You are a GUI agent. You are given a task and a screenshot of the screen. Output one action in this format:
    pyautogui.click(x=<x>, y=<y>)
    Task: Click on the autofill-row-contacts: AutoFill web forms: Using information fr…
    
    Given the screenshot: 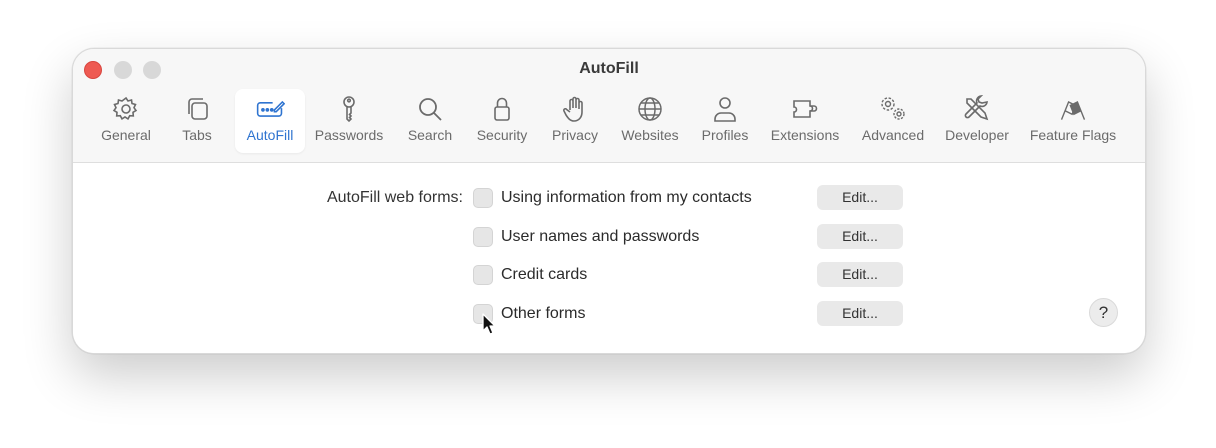 What is the action you would take?
    pyautogui.click(x=609, y=197)
    